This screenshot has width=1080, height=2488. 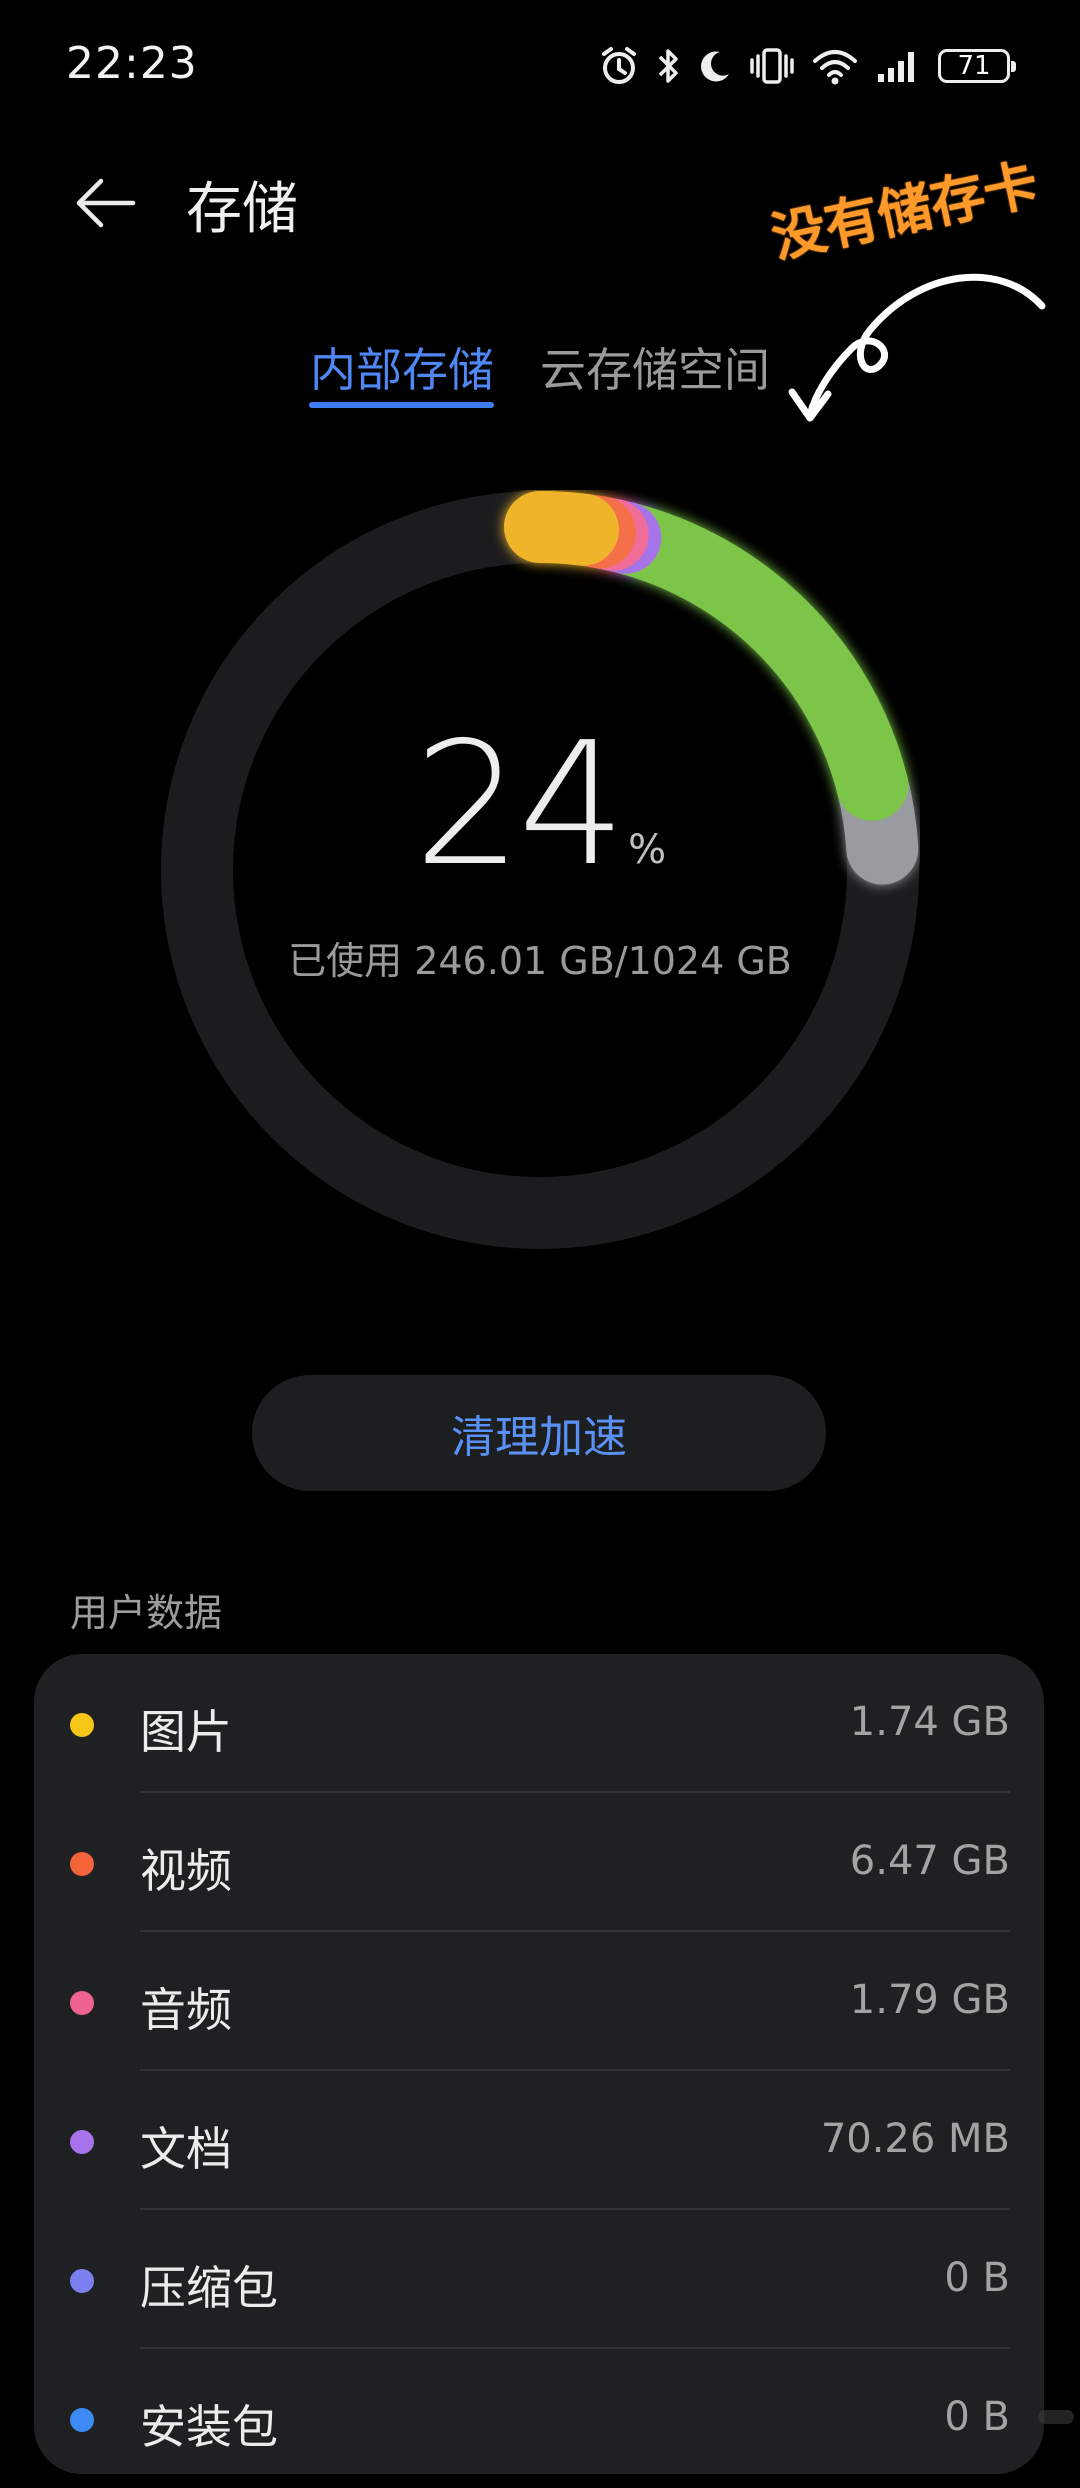 I want to click on list-item-size: 70.26 MB, so click(x=915, y=2139).